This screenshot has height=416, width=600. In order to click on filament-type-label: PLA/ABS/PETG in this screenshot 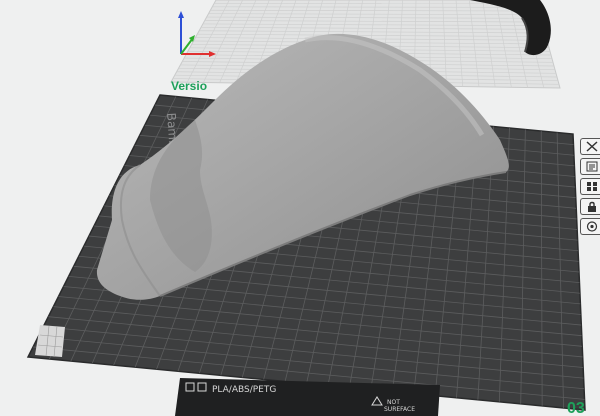, I will do `click(244, 390)`.